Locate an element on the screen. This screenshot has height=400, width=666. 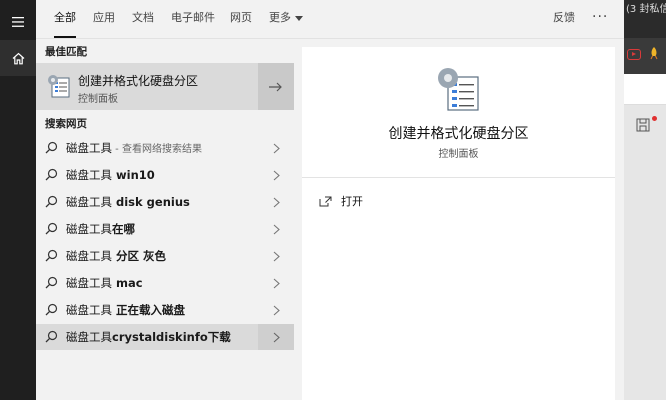
best-match-open: 创建并格式化硬盘分区 控制面板 is located at coordinates (147, 86).